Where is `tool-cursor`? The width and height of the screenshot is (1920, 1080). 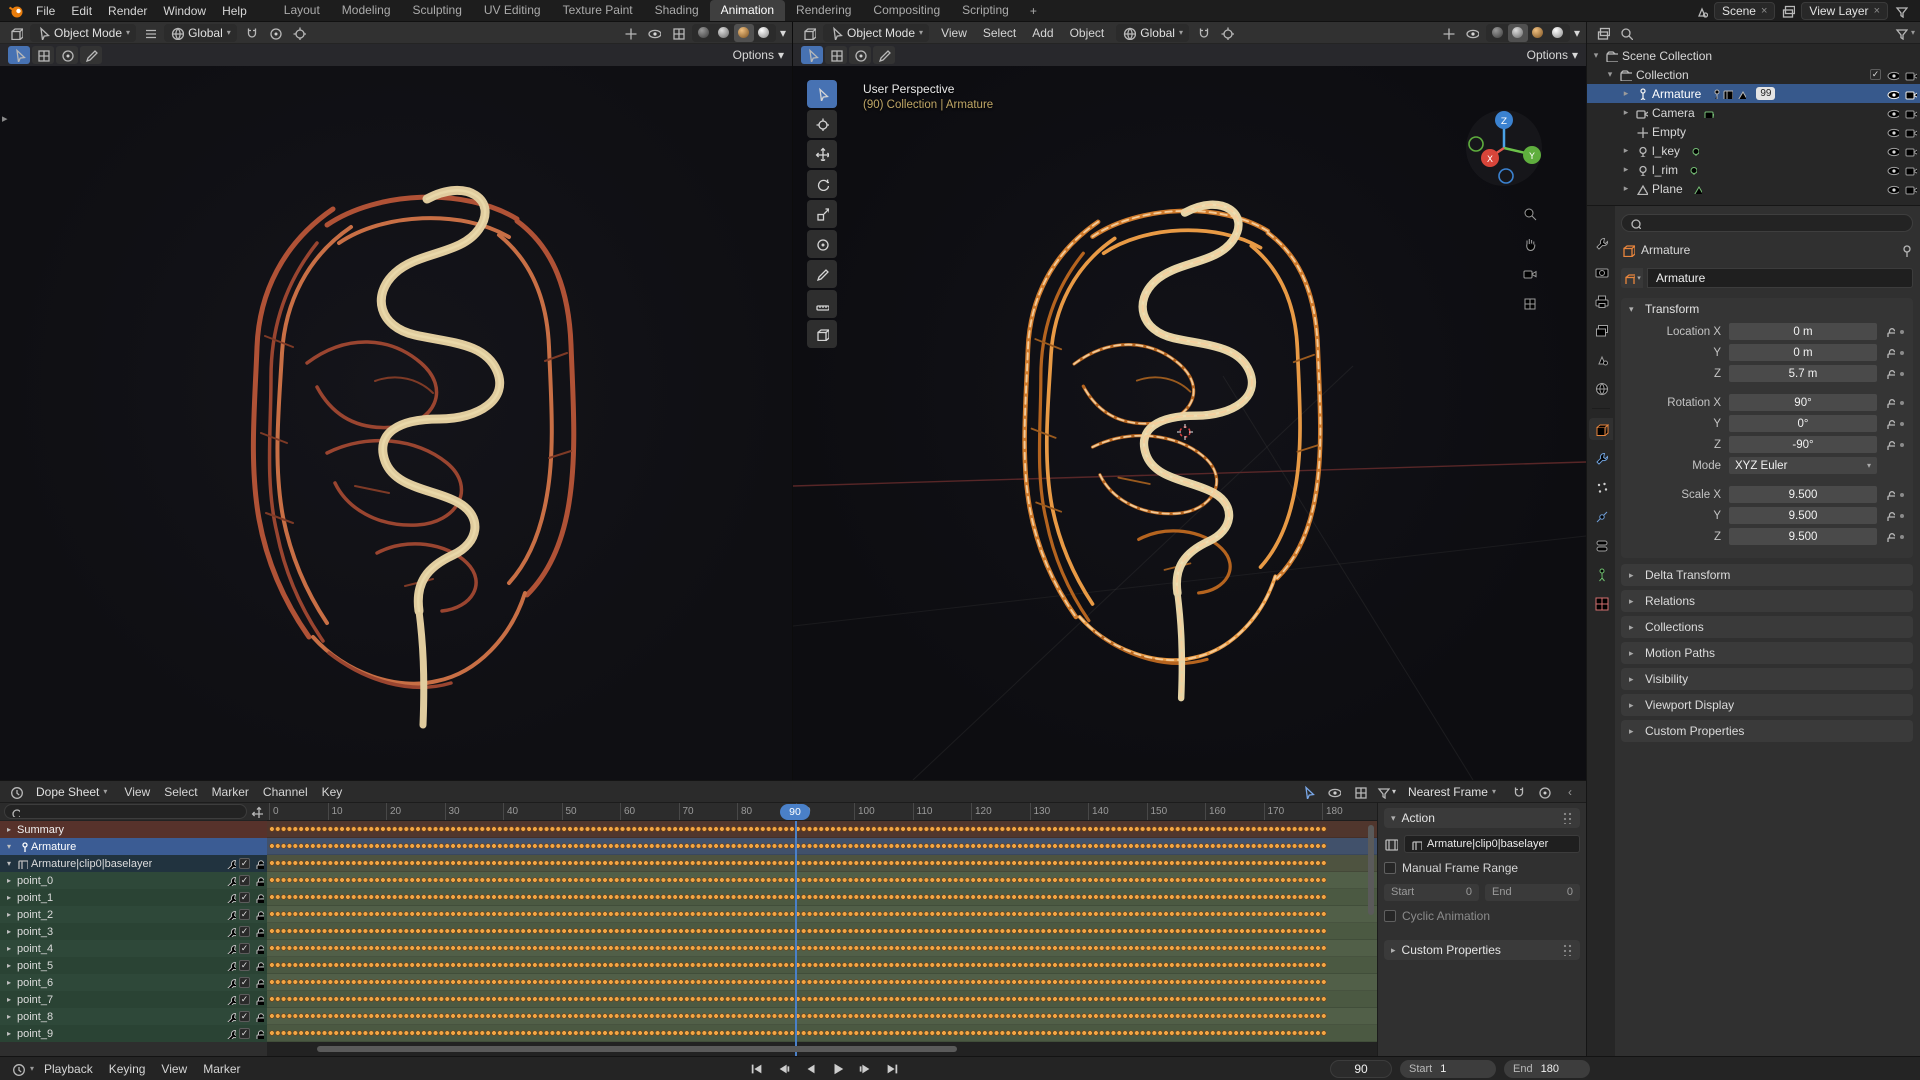 tool-cursor is located at coordinates (822, 124).